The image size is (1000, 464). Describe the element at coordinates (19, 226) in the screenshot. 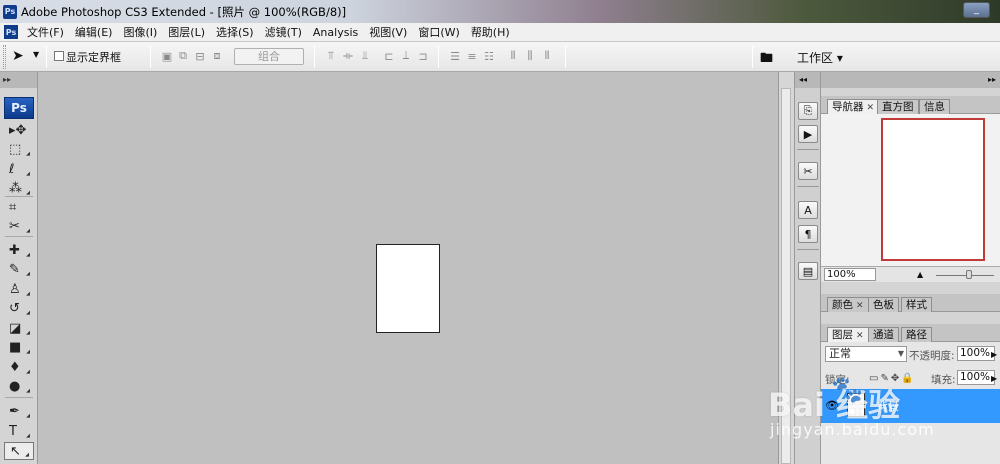

I see `slice-tool: ✂ ◢` at that location.